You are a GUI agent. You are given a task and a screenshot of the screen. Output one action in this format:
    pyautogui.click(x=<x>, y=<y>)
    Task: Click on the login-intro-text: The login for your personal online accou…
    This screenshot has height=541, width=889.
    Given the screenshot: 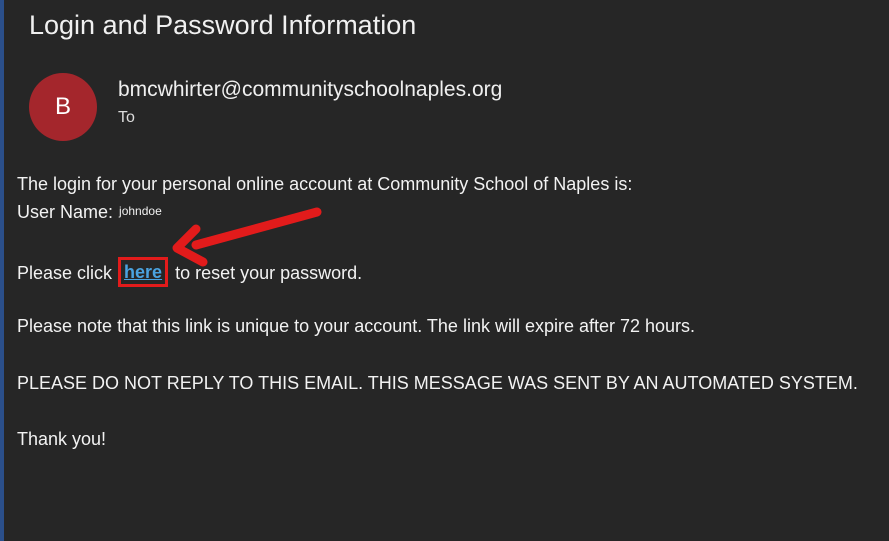 What is the action you would take?
    pyautogui.click(x=325, y=184)
    